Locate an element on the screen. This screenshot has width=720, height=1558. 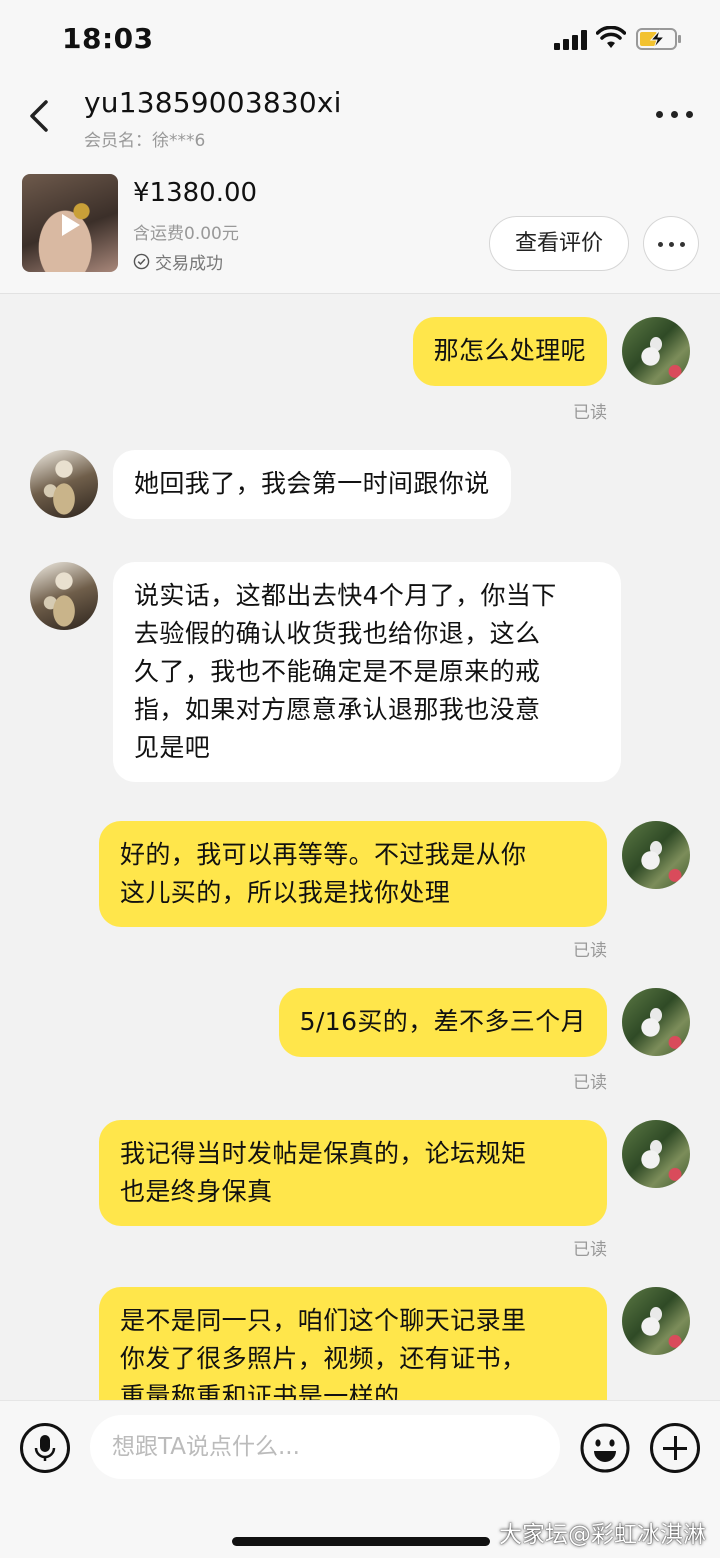
cellular-signal-icon is located at coordinates (571, 40).